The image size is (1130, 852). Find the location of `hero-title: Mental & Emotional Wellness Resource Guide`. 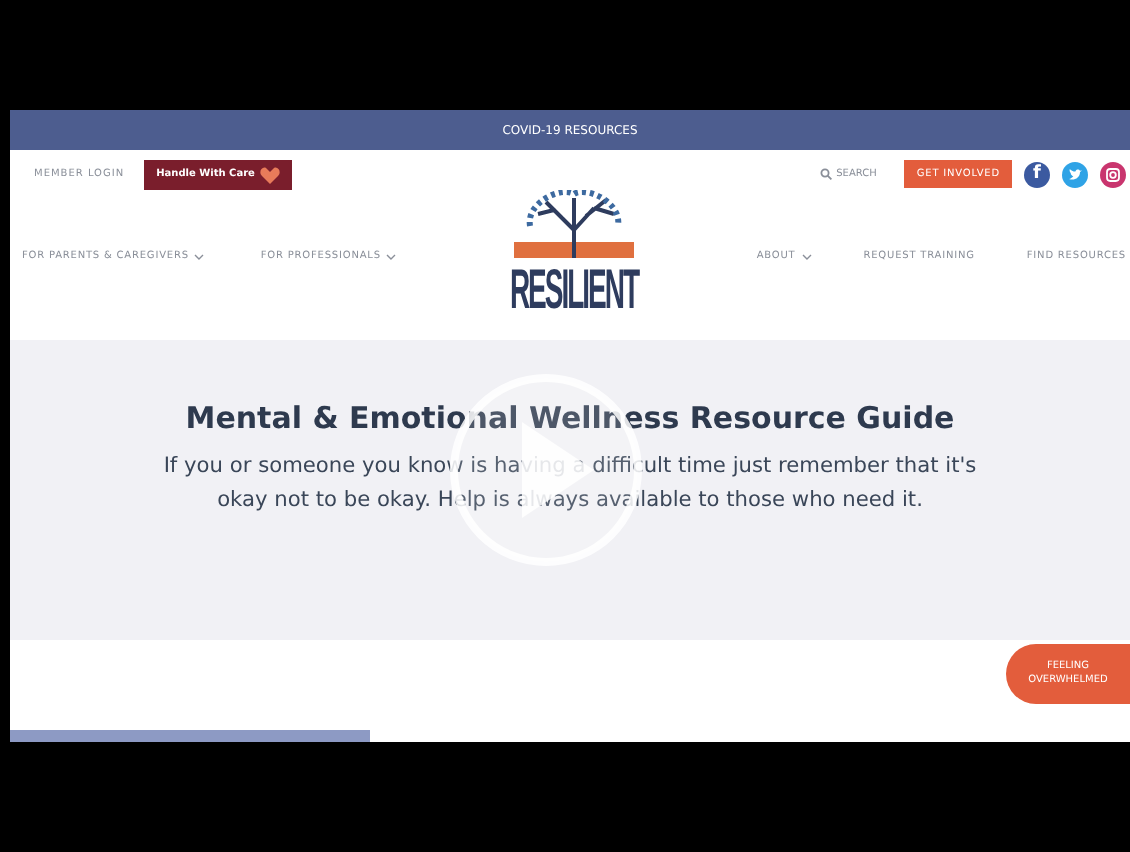

hero-title: Mental & Emotional Wellness Resource Guide is located at coordinates (570, 419).